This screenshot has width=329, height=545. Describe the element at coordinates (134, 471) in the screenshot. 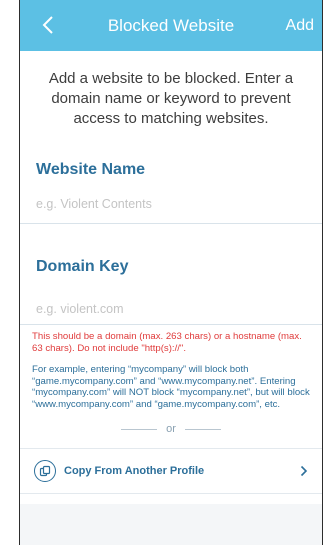

I see `copy-from-profile-label: Copy From Another Profile` at that location.